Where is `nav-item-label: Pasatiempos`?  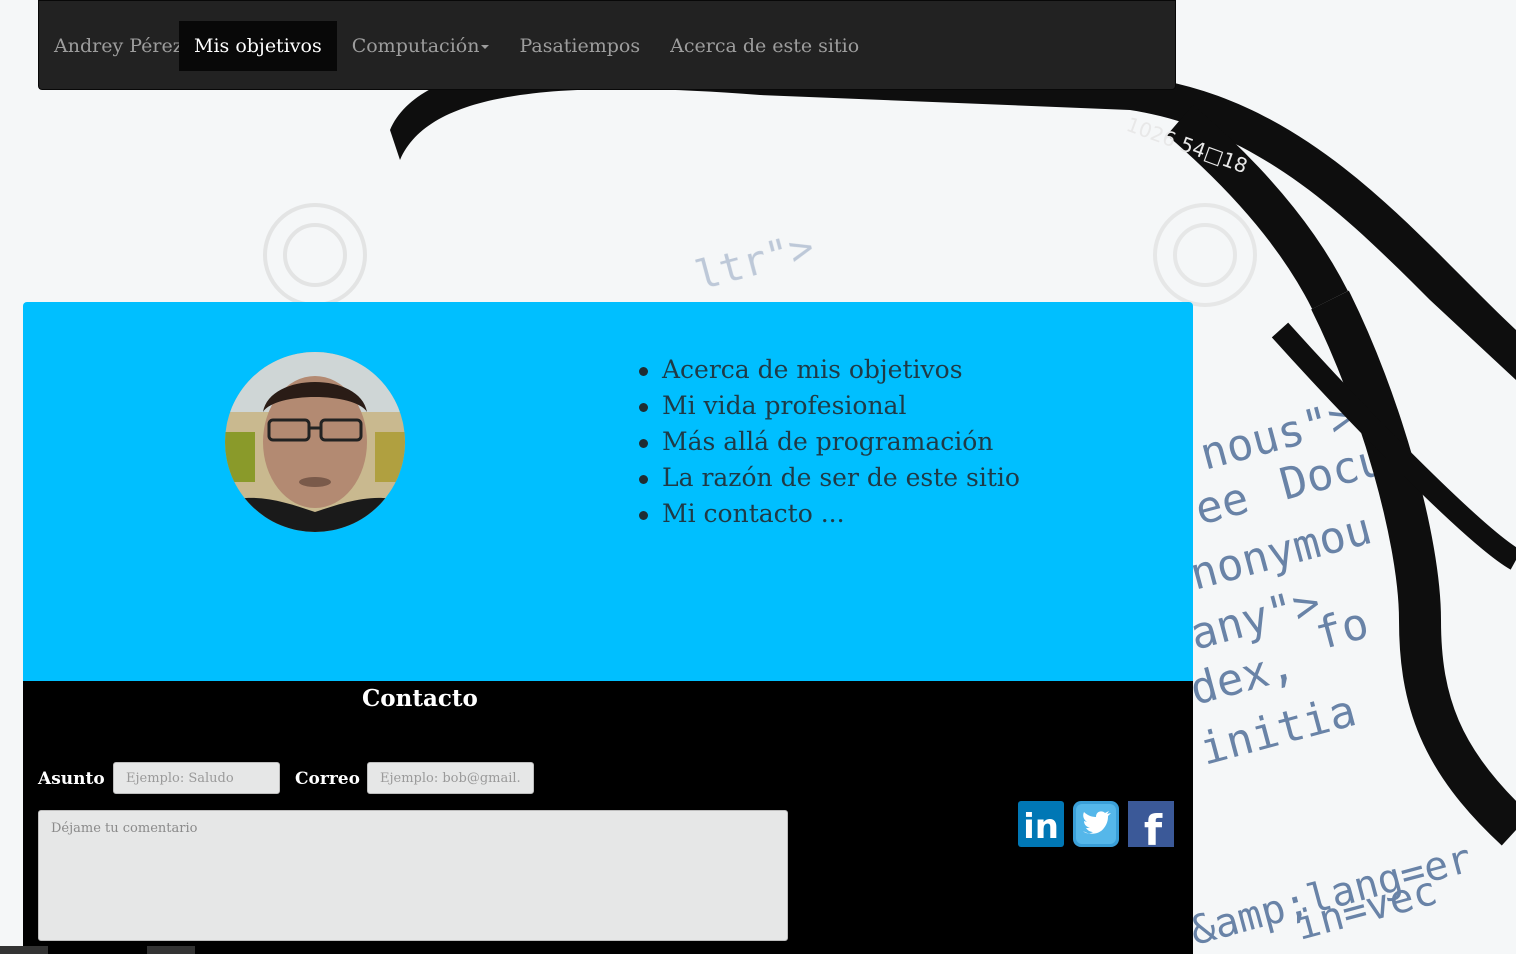 nav-item-label: Pasatiempos is located at coordinates (580, 46).